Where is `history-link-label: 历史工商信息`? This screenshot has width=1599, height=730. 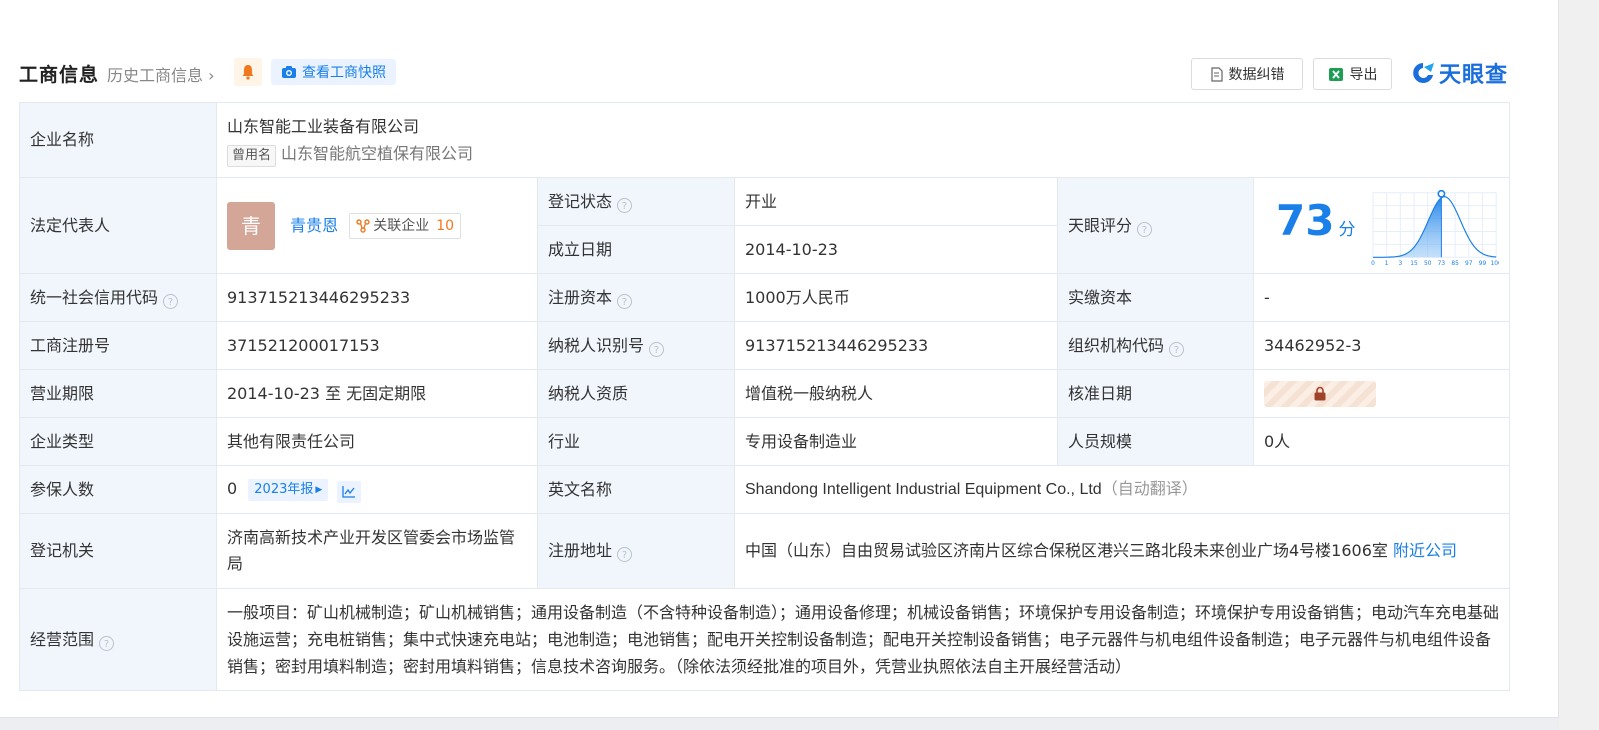 history-link-label: 历史工商信息 is located at coordinates (155, 75).